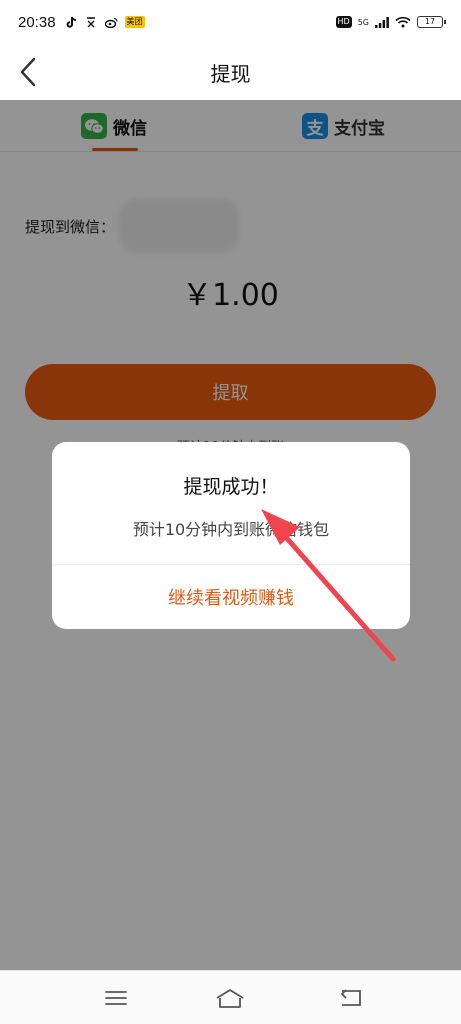  I want to click on back-icon, so click(350, 997).